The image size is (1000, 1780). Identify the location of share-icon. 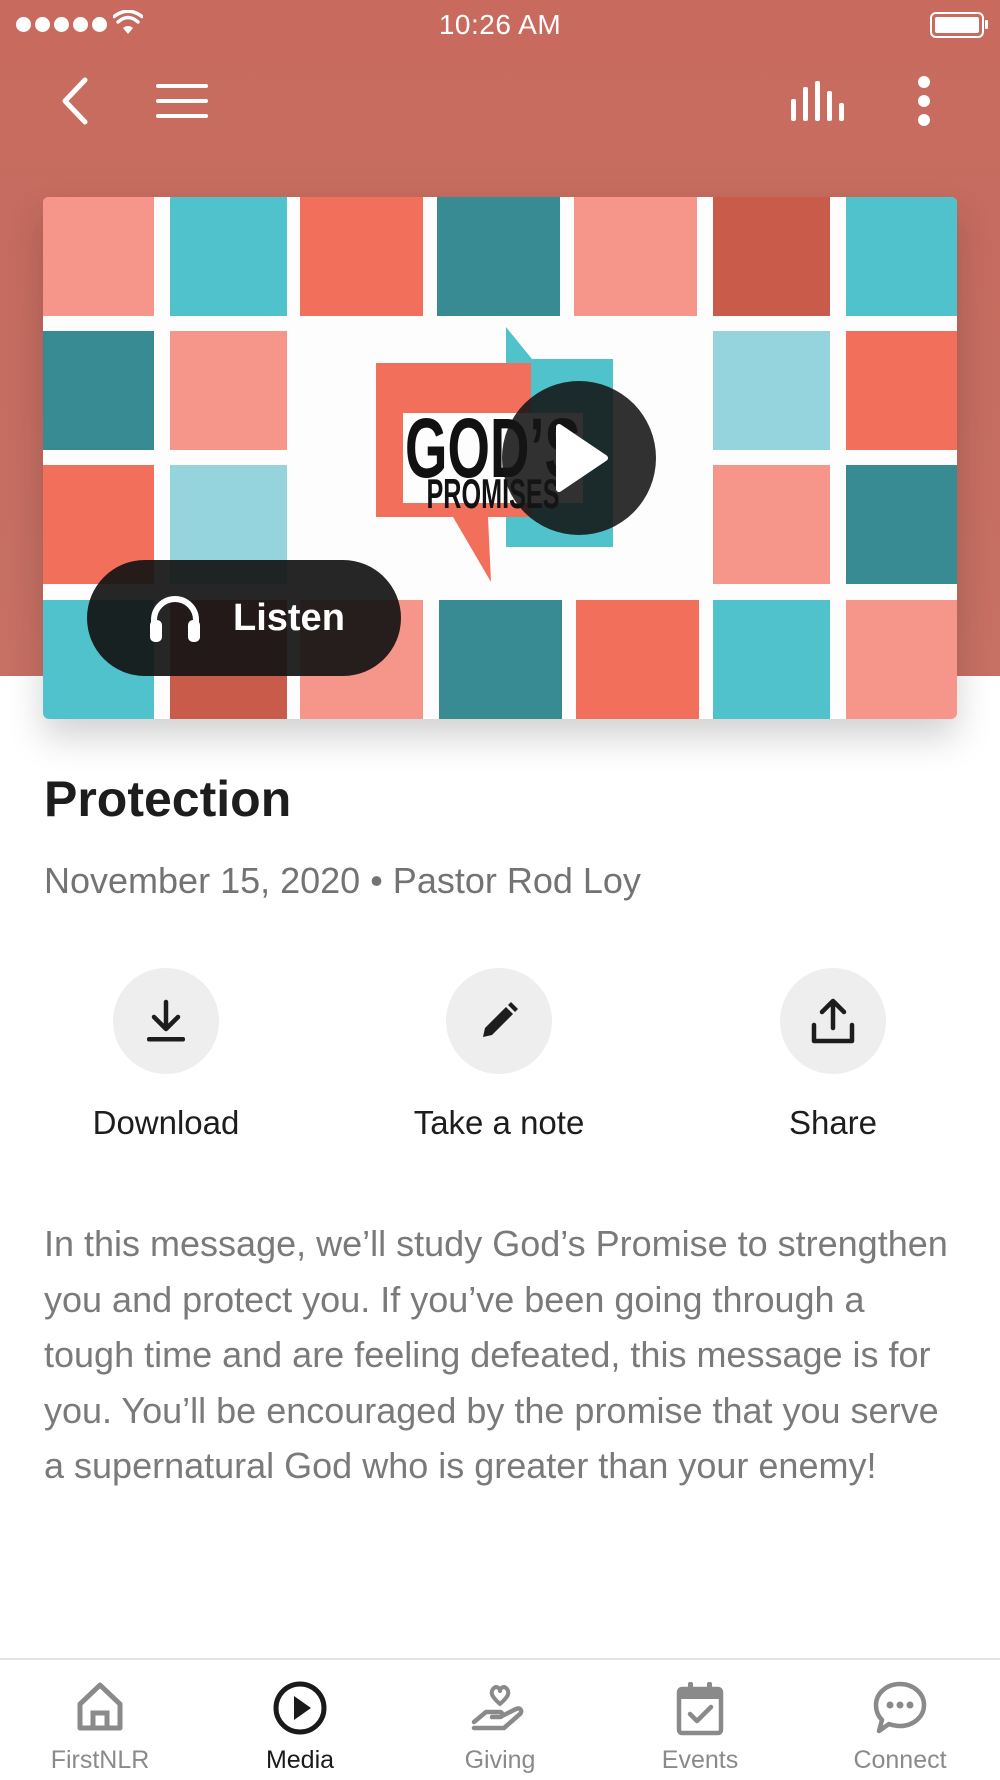
(833, 1021).